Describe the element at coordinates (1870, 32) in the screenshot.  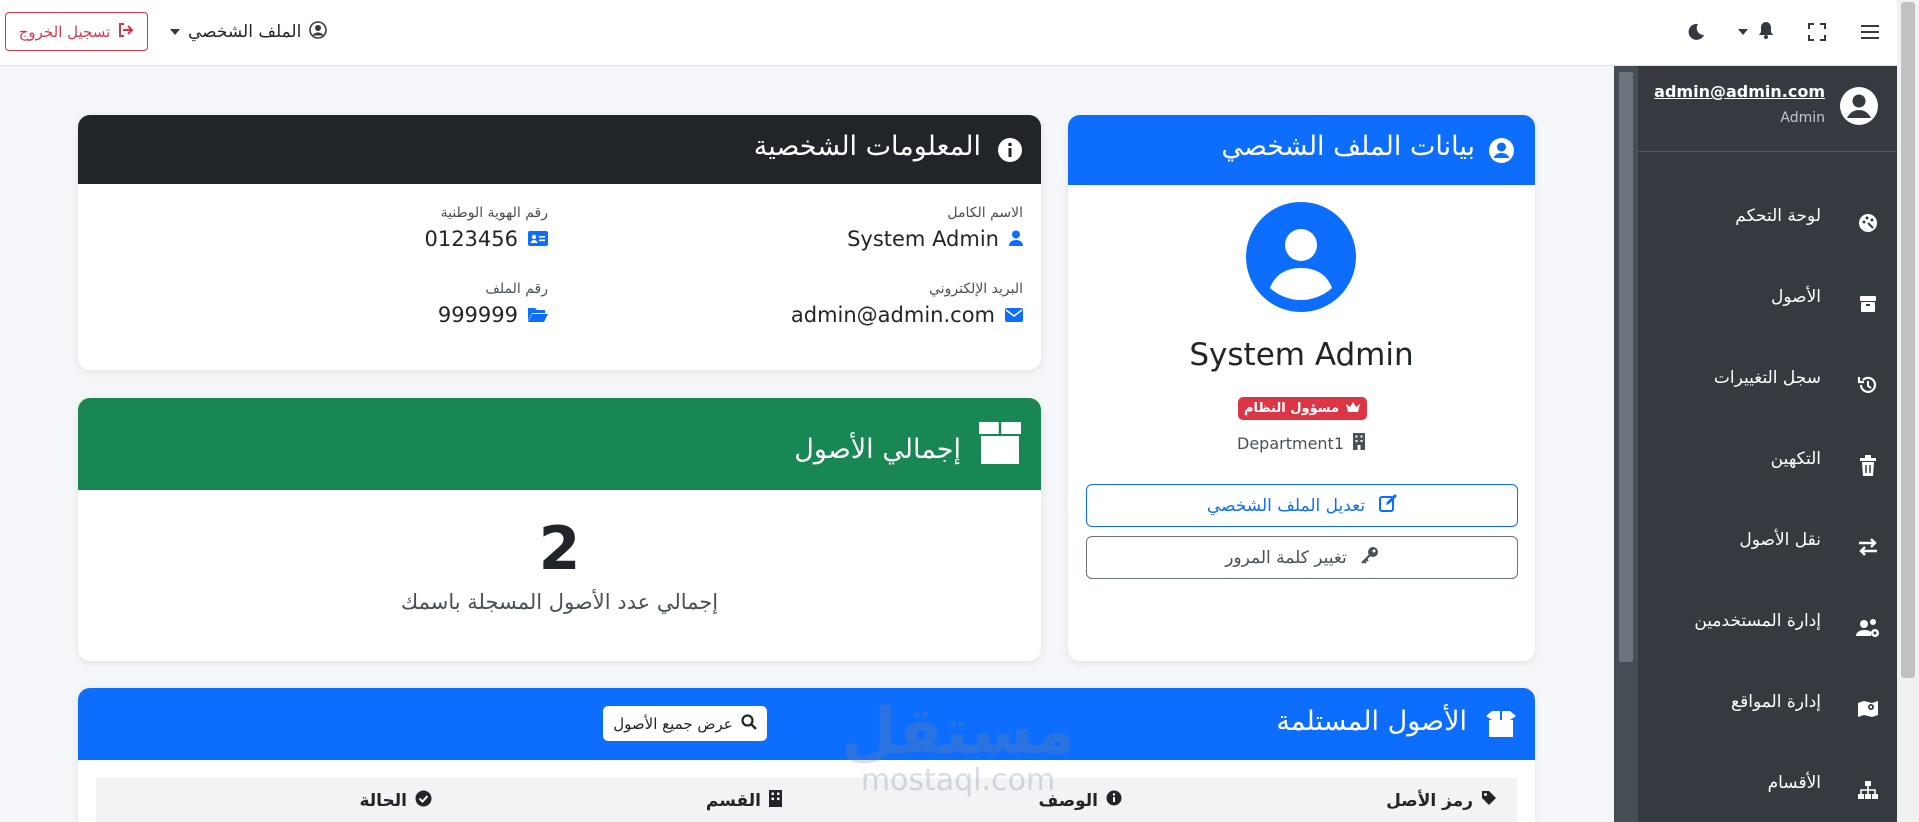
I see `menu-icon` at that location.